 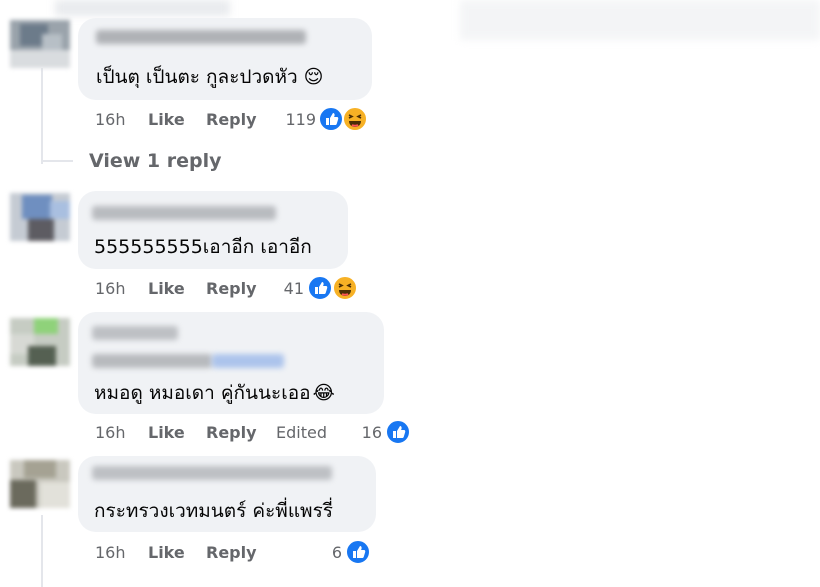 I want to click on view-replies-link: View 1 reply, so click(x=155, y=161).